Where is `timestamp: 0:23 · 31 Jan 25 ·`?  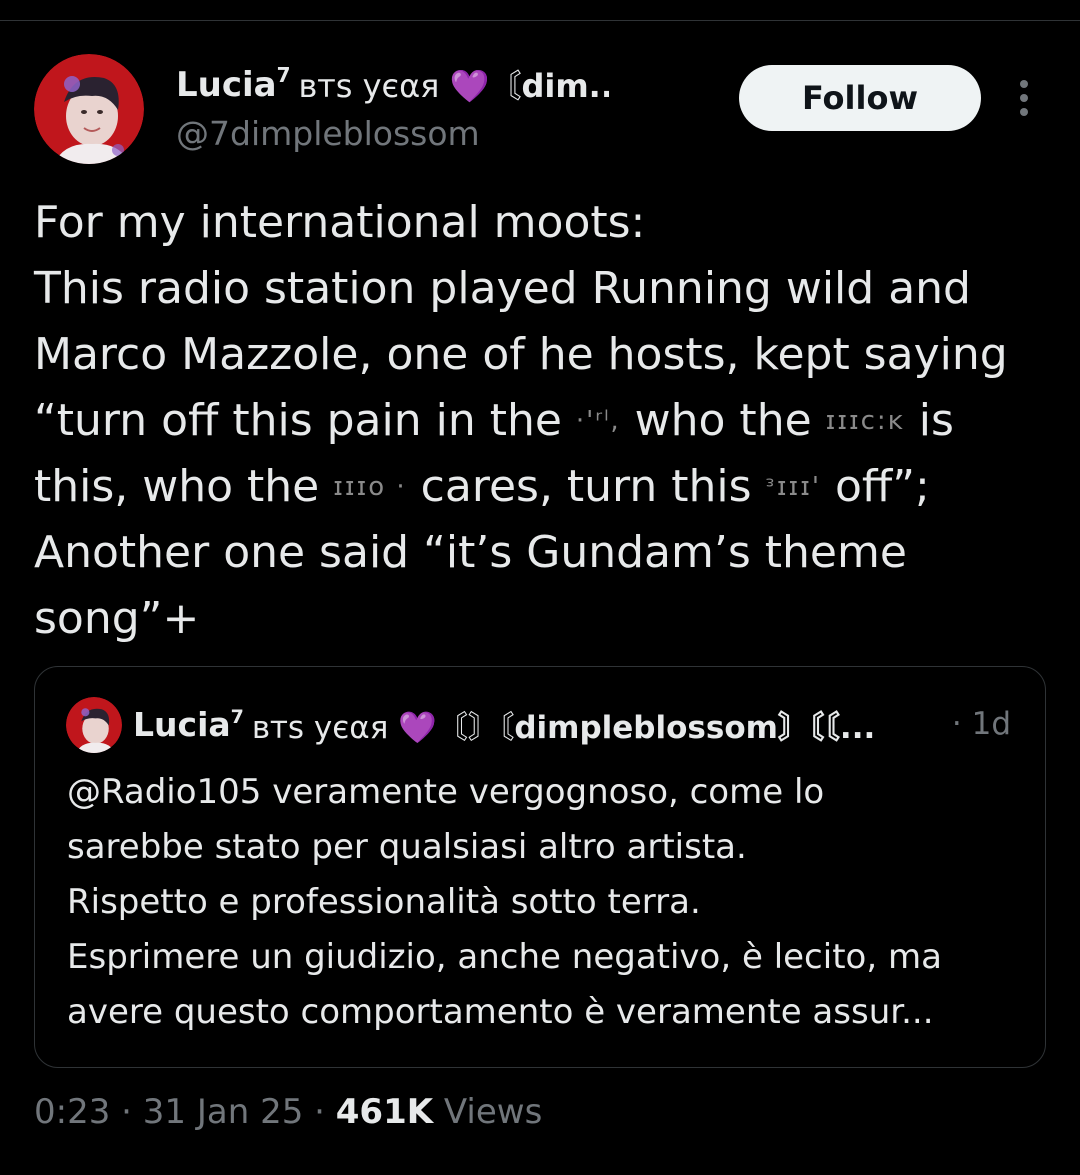
timestamp: 0:23 · 31 Jan 25 · is located at coordinates (179, 1112).